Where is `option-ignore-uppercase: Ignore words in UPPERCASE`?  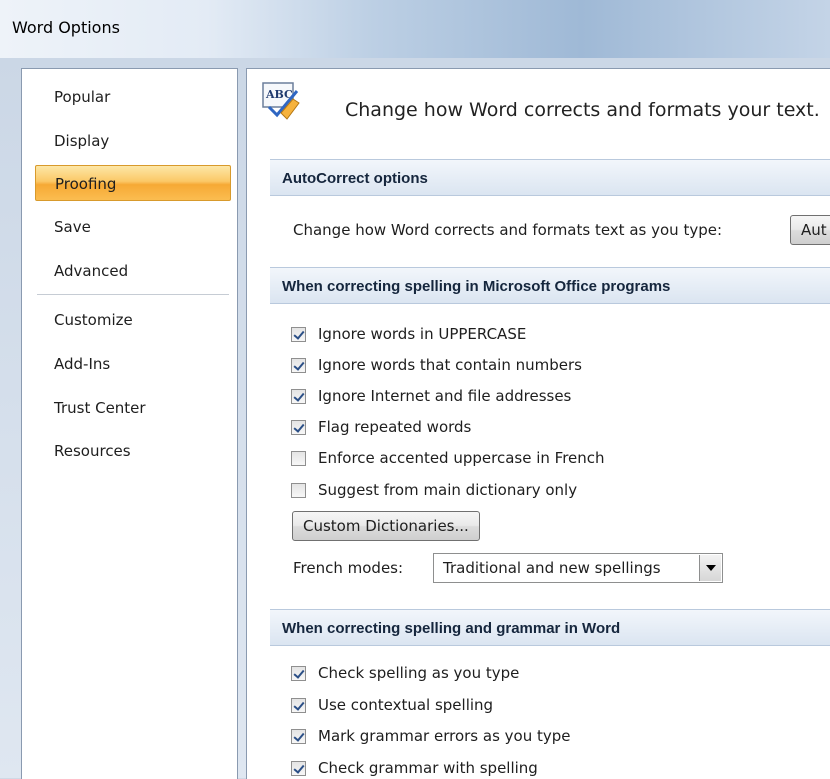
option-ignore-uppercase: Ignore words in UPPERCASE is located at coordinates (408, 334).